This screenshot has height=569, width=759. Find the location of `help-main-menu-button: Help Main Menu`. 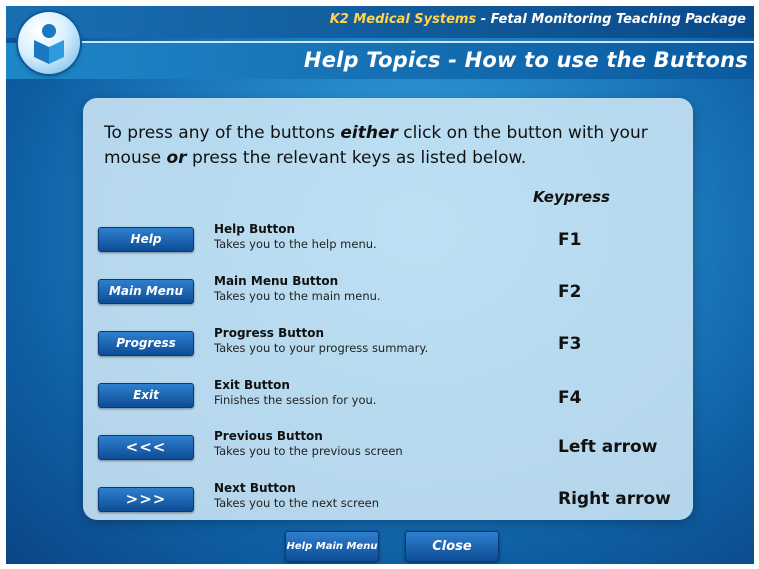

help-main-menu-button: Help Main Menu is located at coordinates (332, 546).